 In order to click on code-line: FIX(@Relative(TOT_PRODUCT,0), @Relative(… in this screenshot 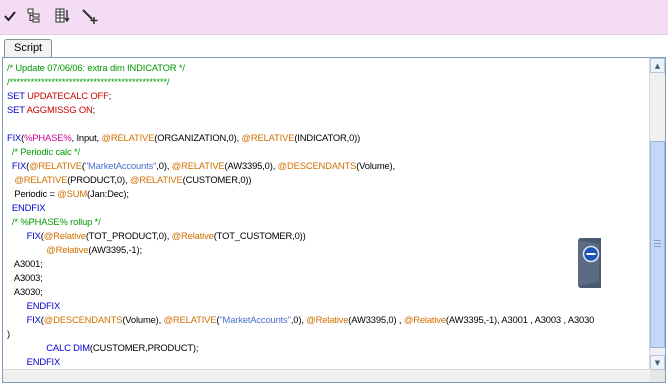, I will do `click(156, 236)`.